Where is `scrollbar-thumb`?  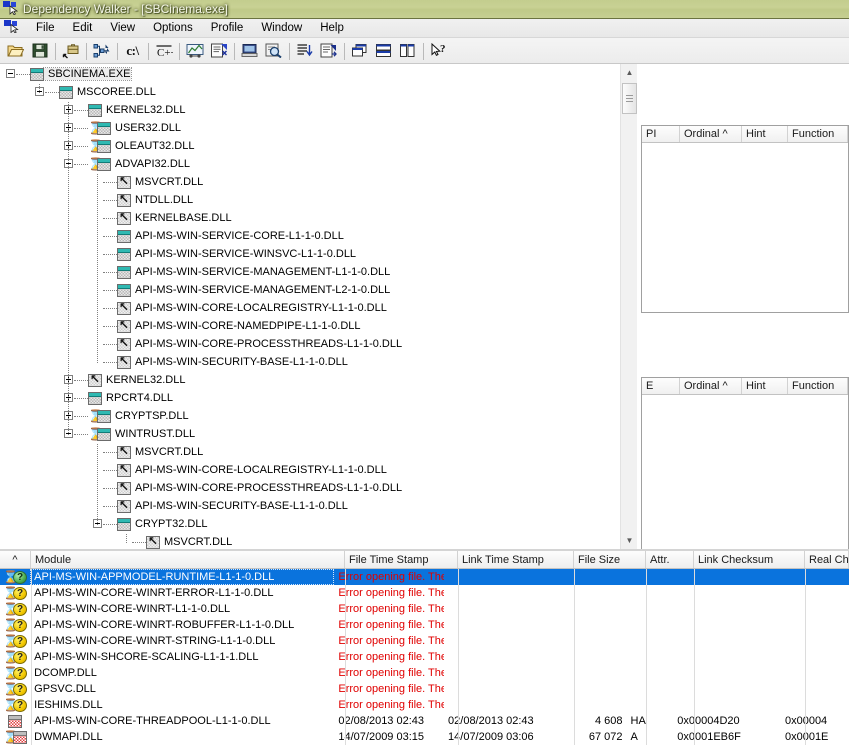 scrollbar-thumb is located at coordinates (629, 98).